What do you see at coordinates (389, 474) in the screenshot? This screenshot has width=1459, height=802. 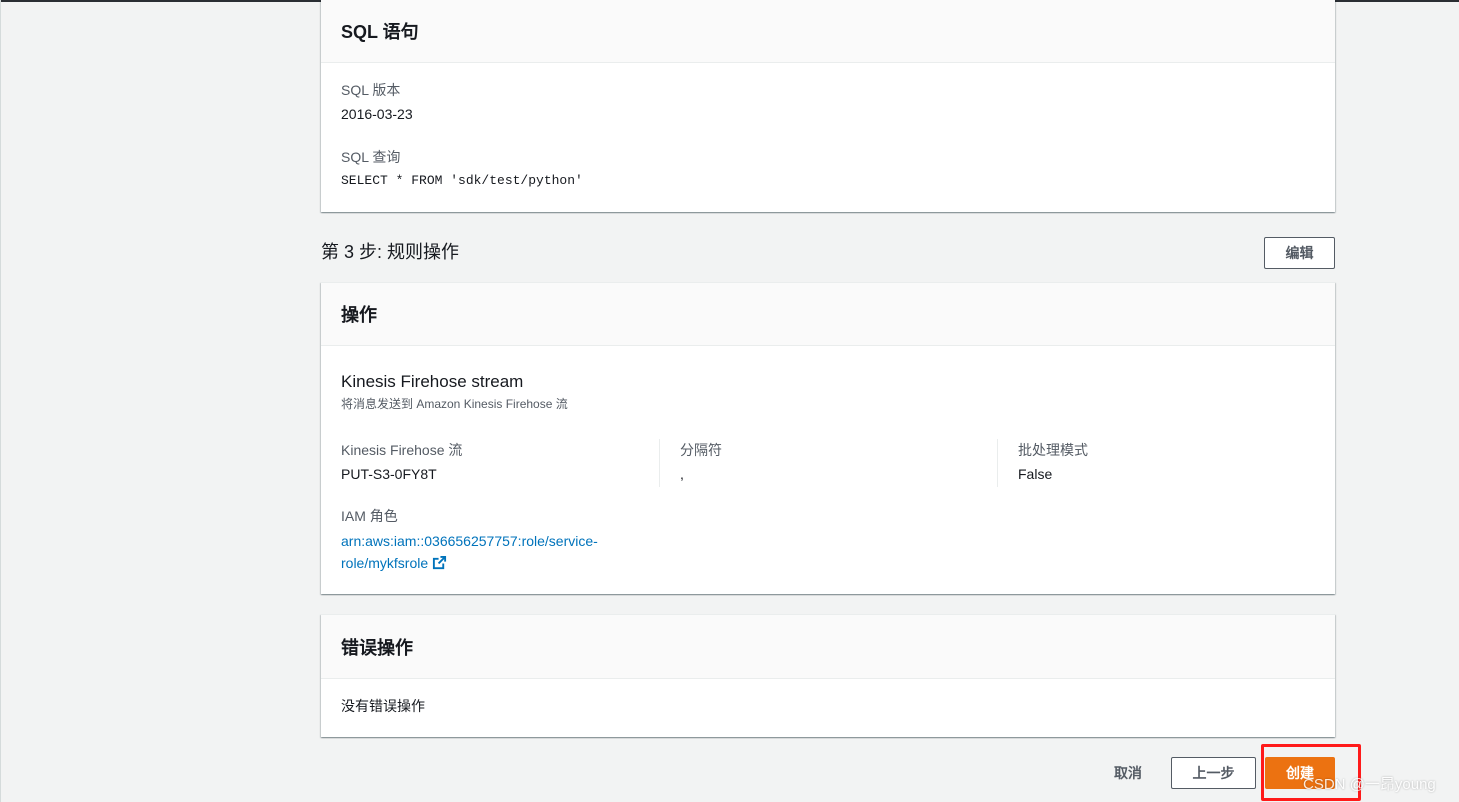 I see `stream-value: PUT-S3-0FY8T` at bounding box center [389, 474].